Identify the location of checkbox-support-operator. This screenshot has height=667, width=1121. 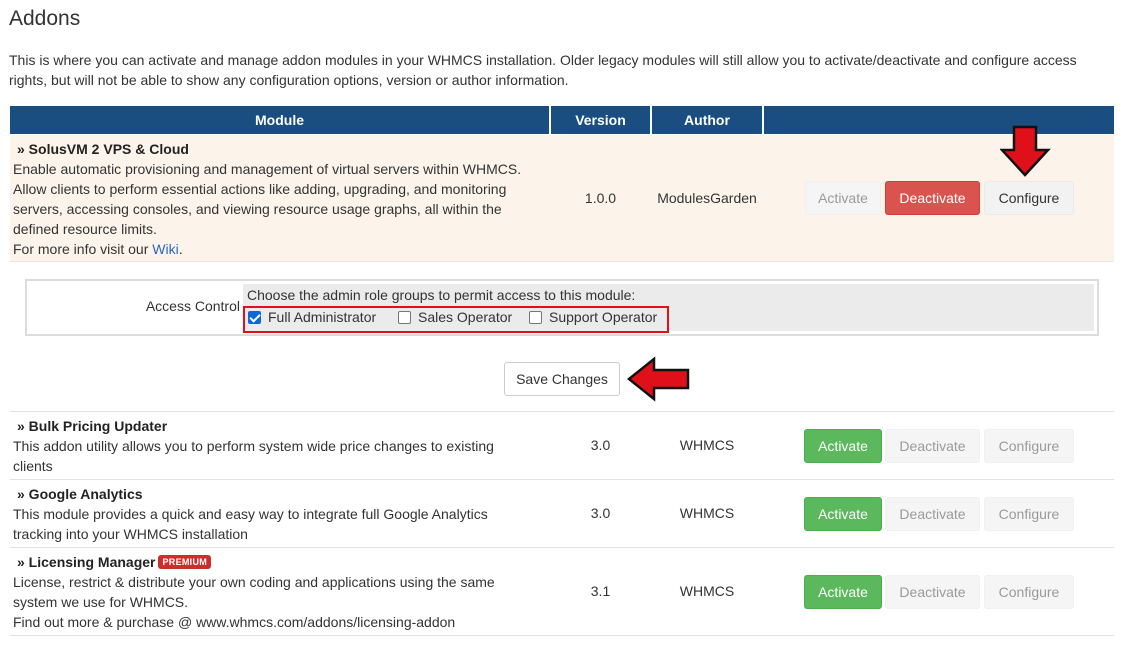
(535, 317).